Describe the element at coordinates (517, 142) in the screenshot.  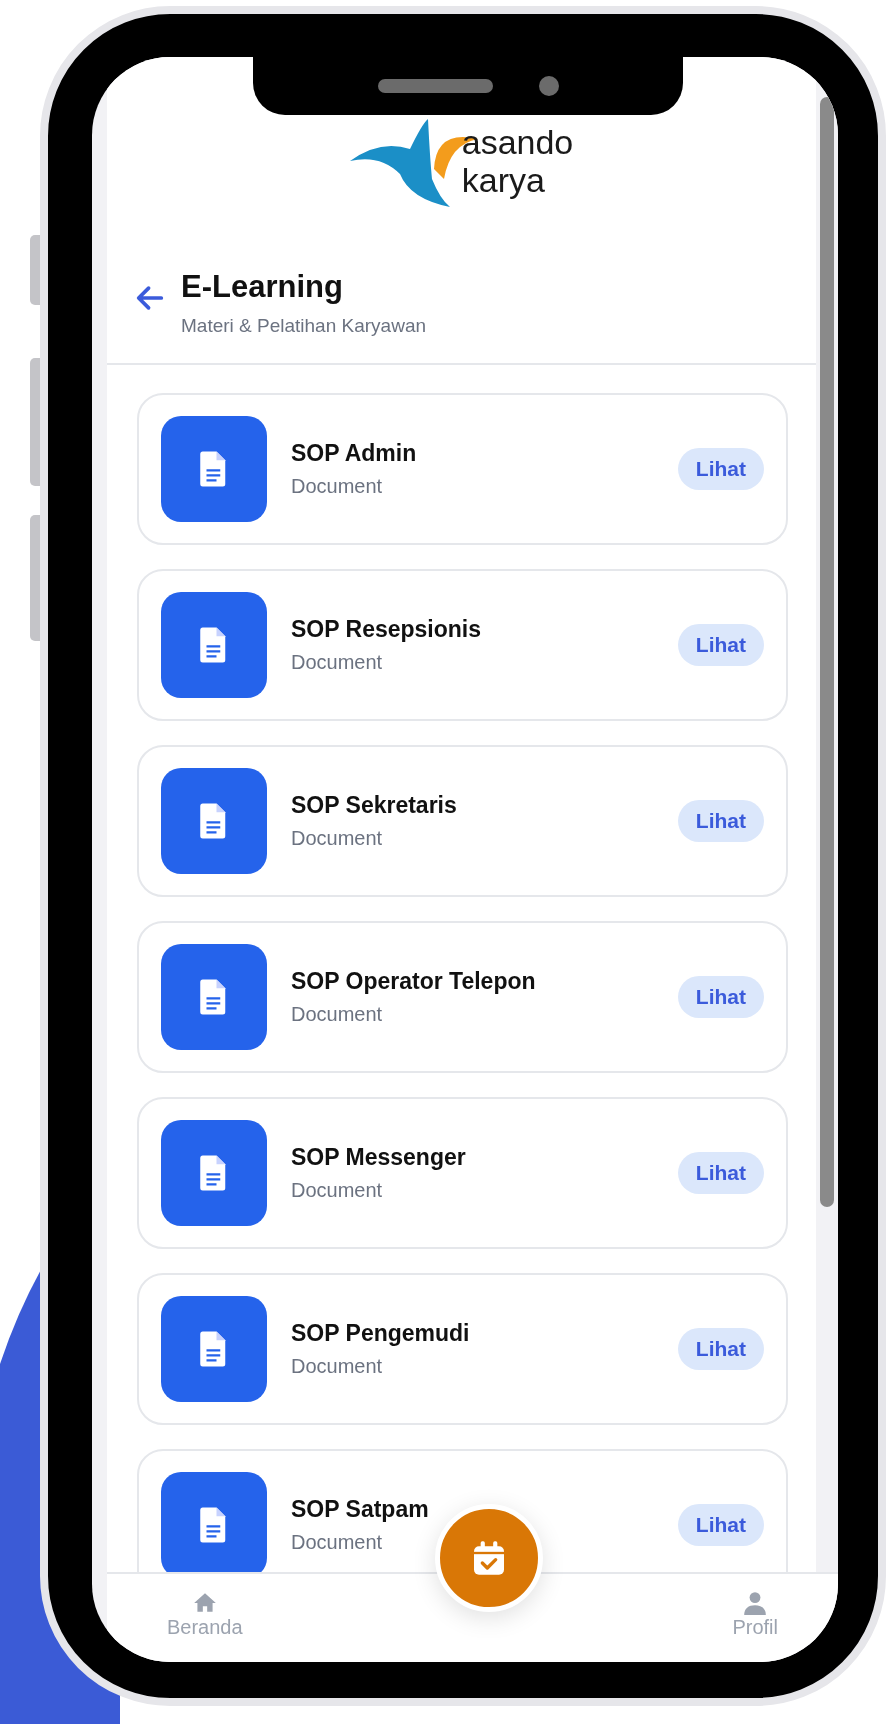
I see `logo-text: asando` at that location.